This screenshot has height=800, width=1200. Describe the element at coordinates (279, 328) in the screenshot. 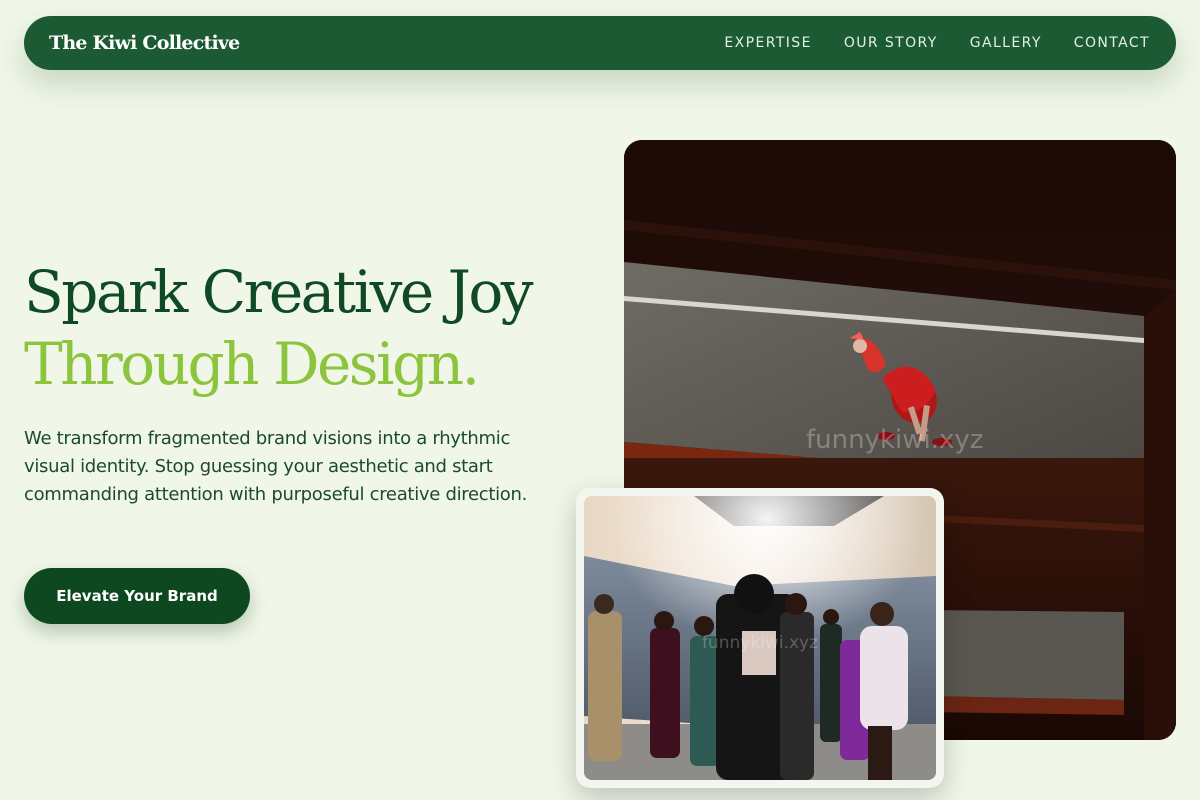

I see `hero-headline: Spark Creative Joy Through Design.` at that location.